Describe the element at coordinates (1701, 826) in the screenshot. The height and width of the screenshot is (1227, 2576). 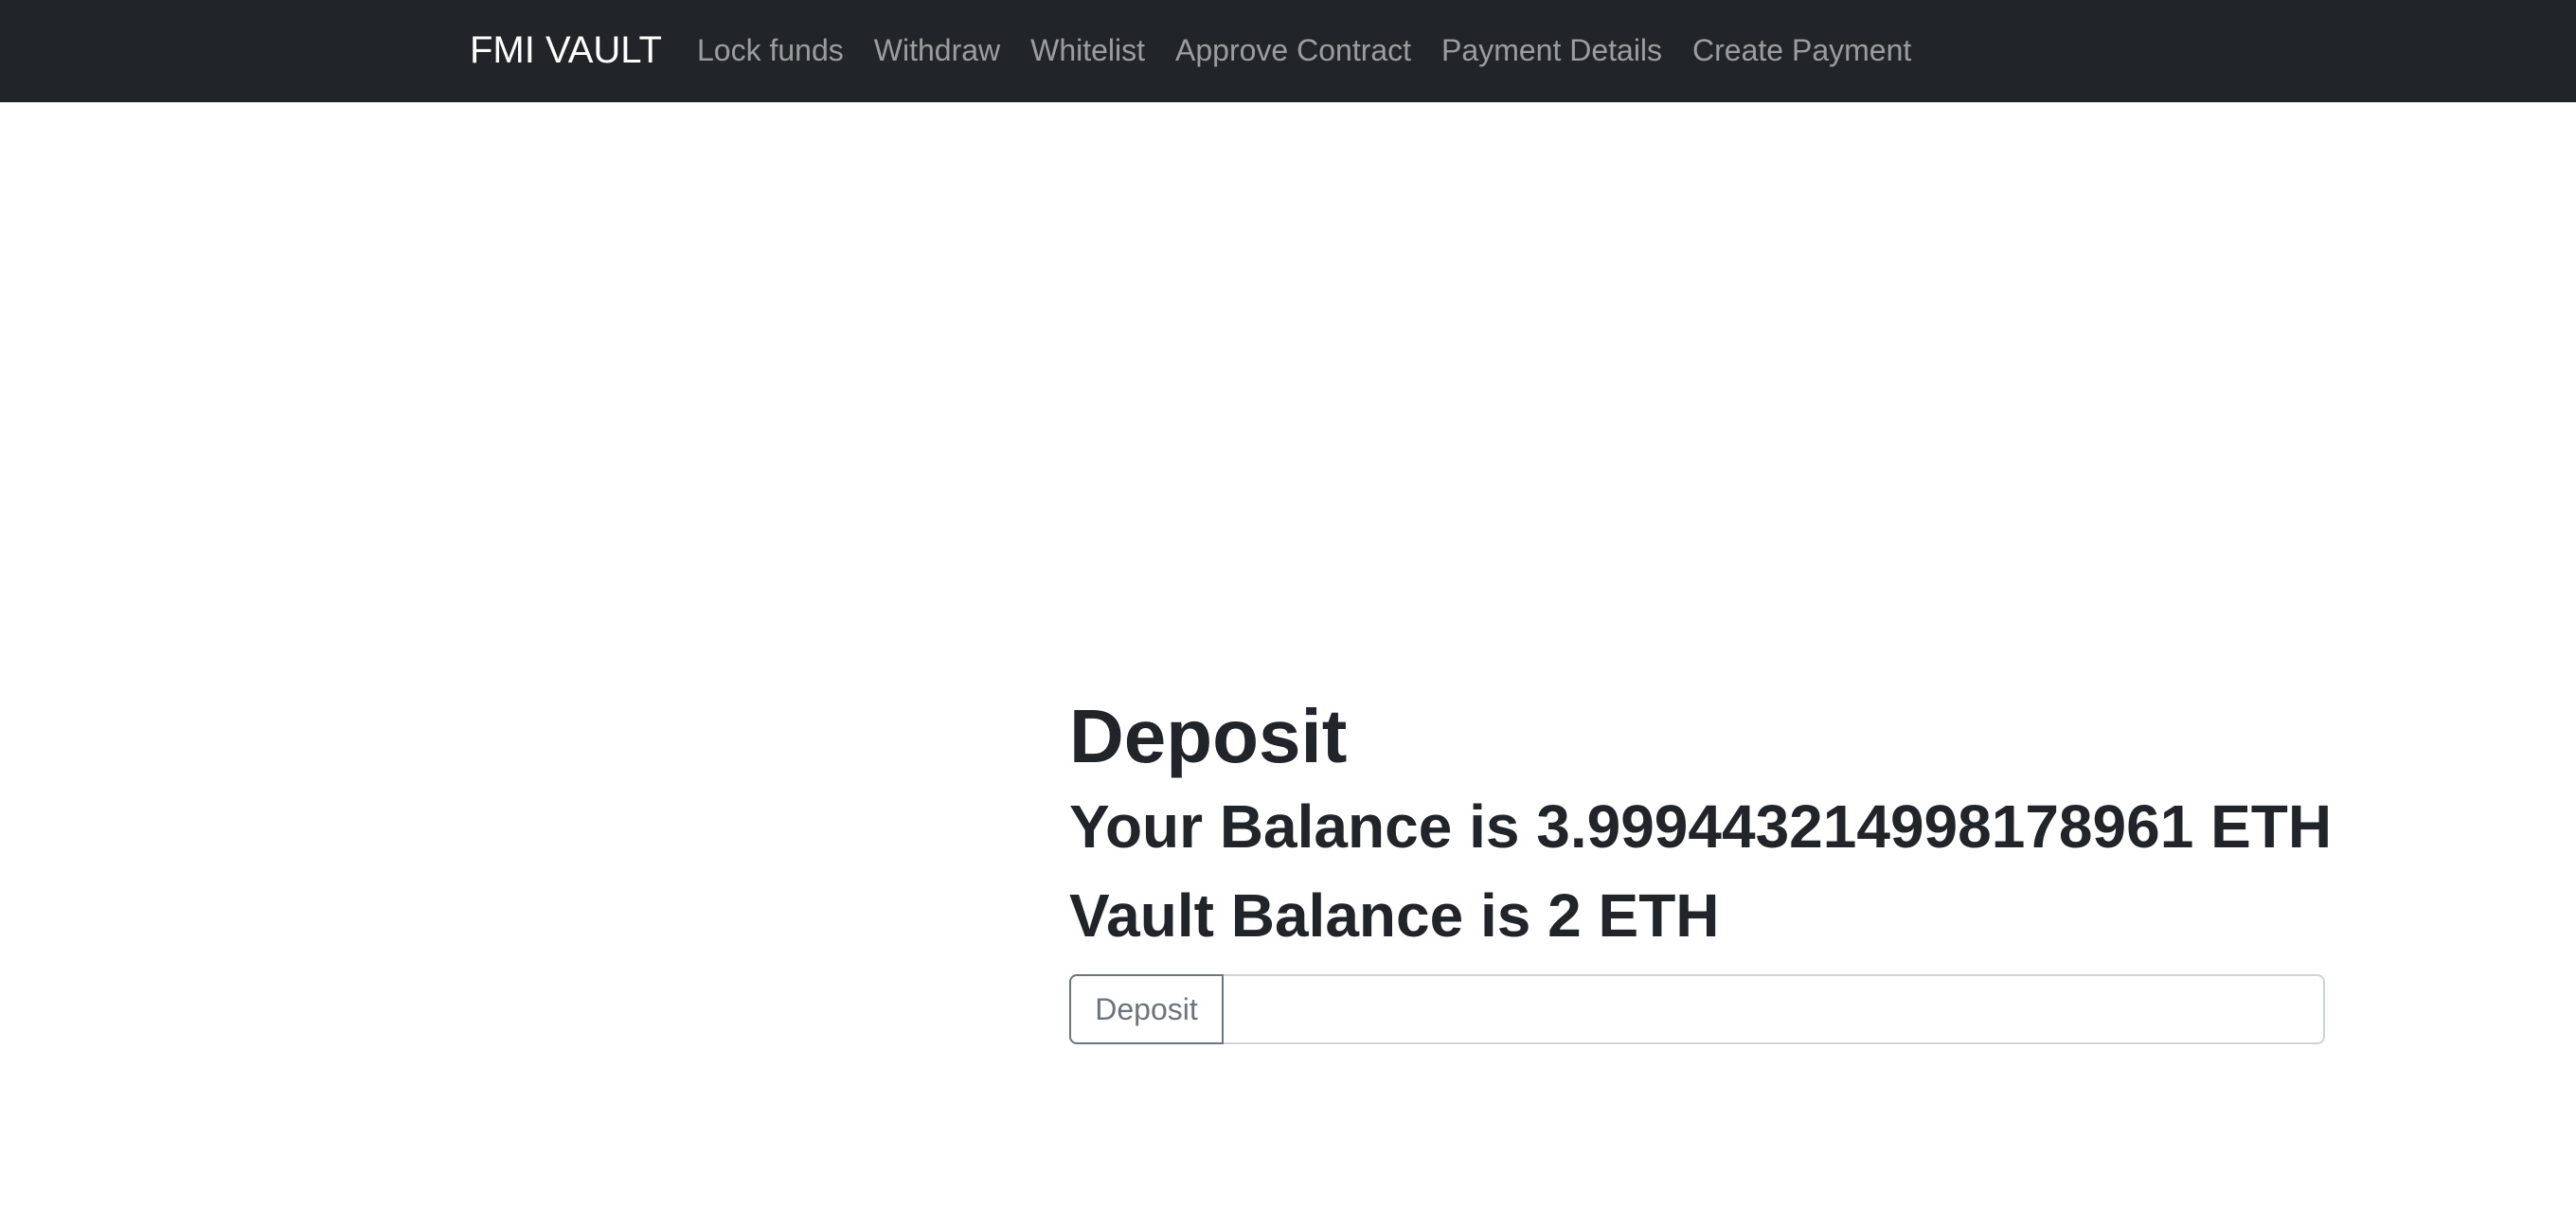
I see `user-balance-text: Your Balance is 3.999443214998178961 ETH` at that location.